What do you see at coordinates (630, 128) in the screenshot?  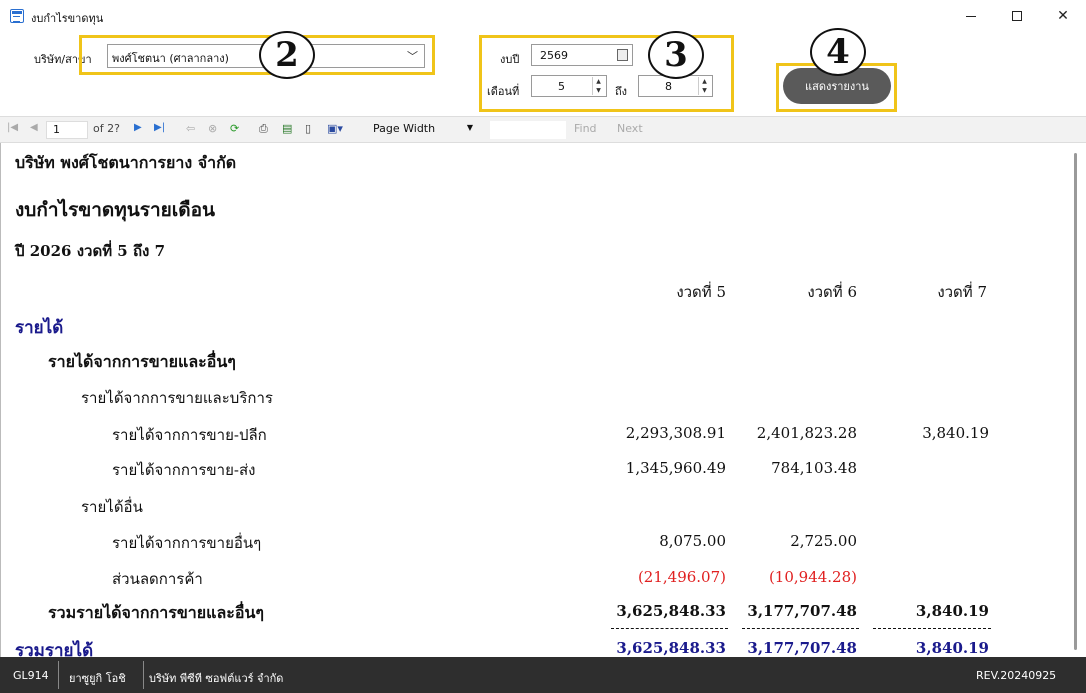 I see `next-link: Next` at bounding box center [630, 128].